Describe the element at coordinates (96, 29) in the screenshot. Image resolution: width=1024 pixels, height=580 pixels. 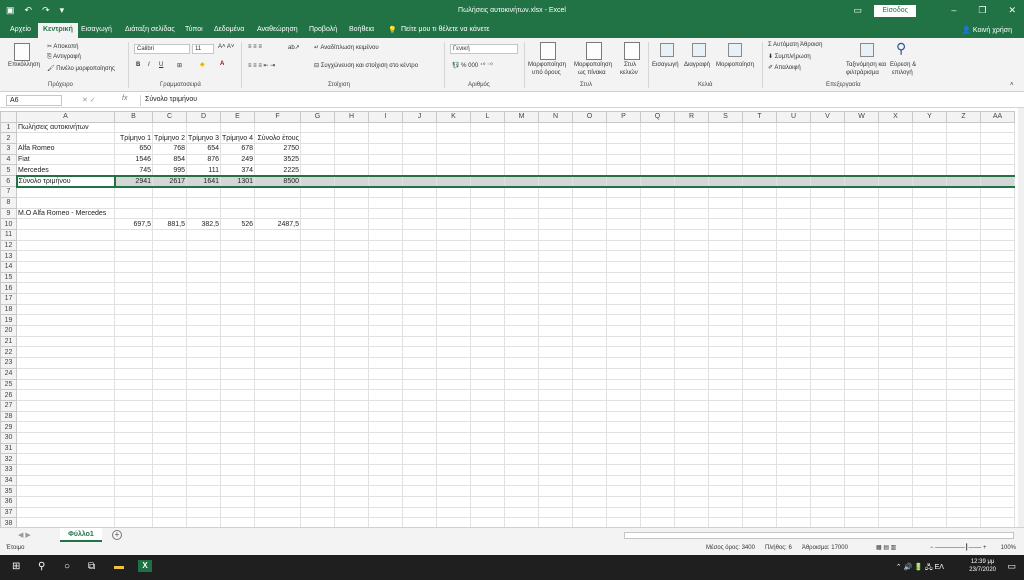
I see `tab-insert: Εισαγωγή` at that location.